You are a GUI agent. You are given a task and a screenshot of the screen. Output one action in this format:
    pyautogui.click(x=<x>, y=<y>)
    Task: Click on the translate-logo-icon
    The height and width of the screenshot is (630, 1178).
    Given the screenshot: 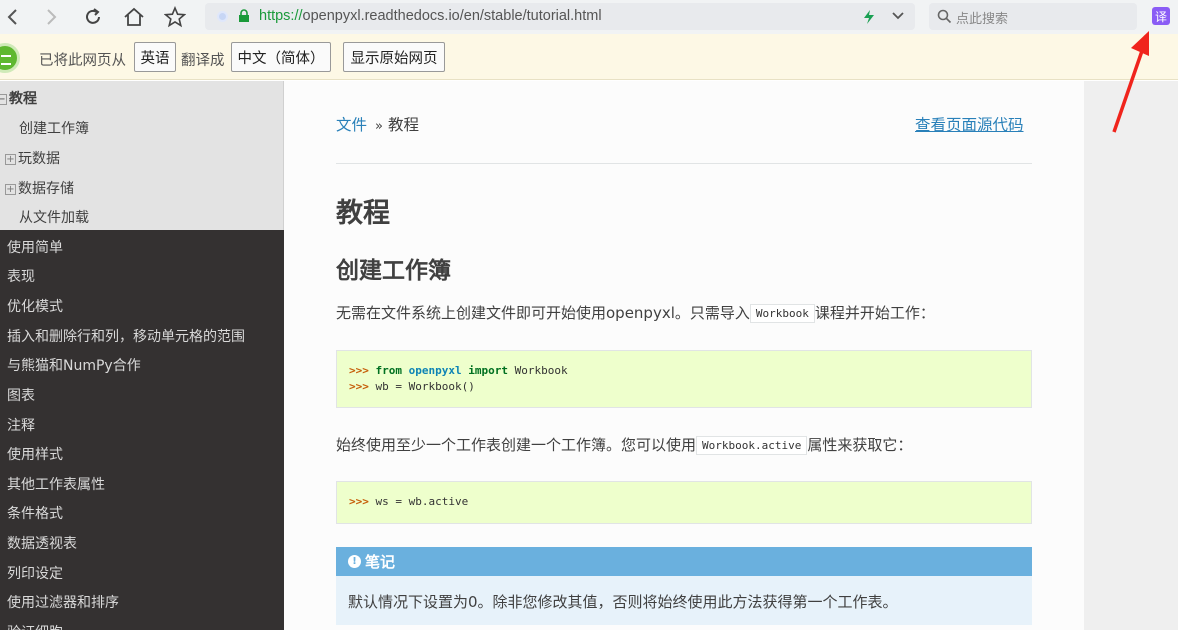 What is the action you would take?
    pyautogui.click(x=10, y=58)
    